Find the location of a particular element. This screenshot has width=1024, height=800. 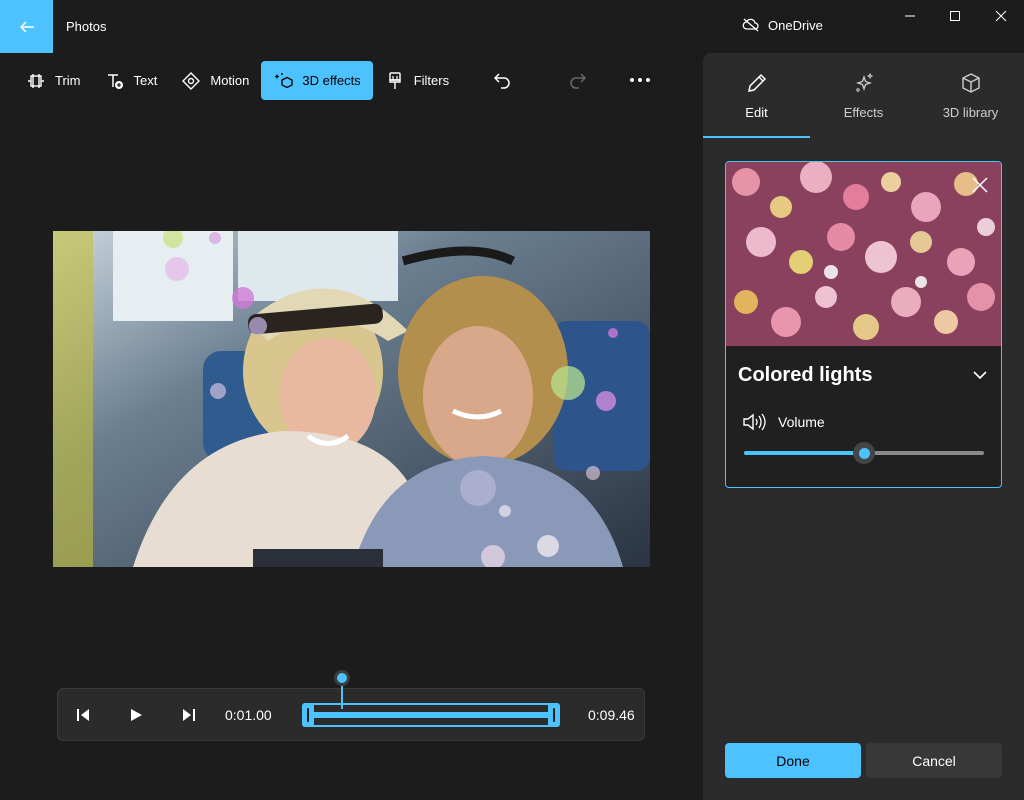

tab-effects-label: Effects is located at coordinates (863, 112).